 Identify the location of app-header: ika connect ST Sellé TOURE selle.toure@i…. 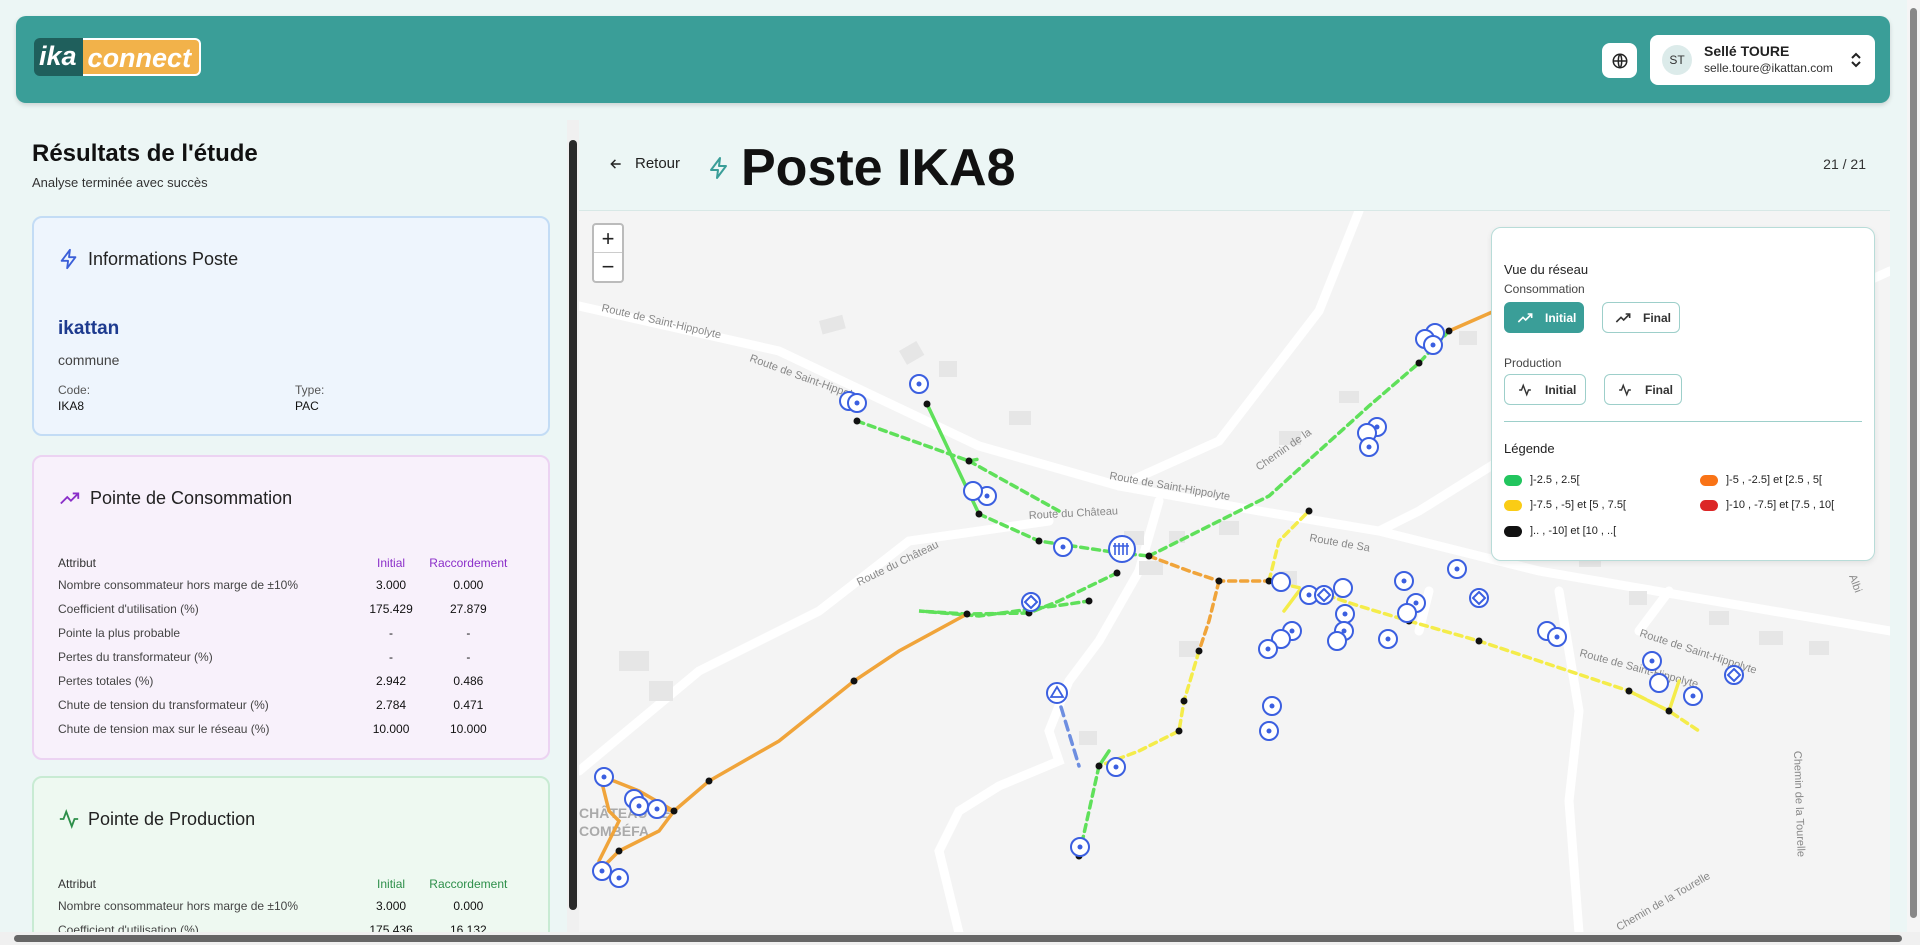
(953, 59).